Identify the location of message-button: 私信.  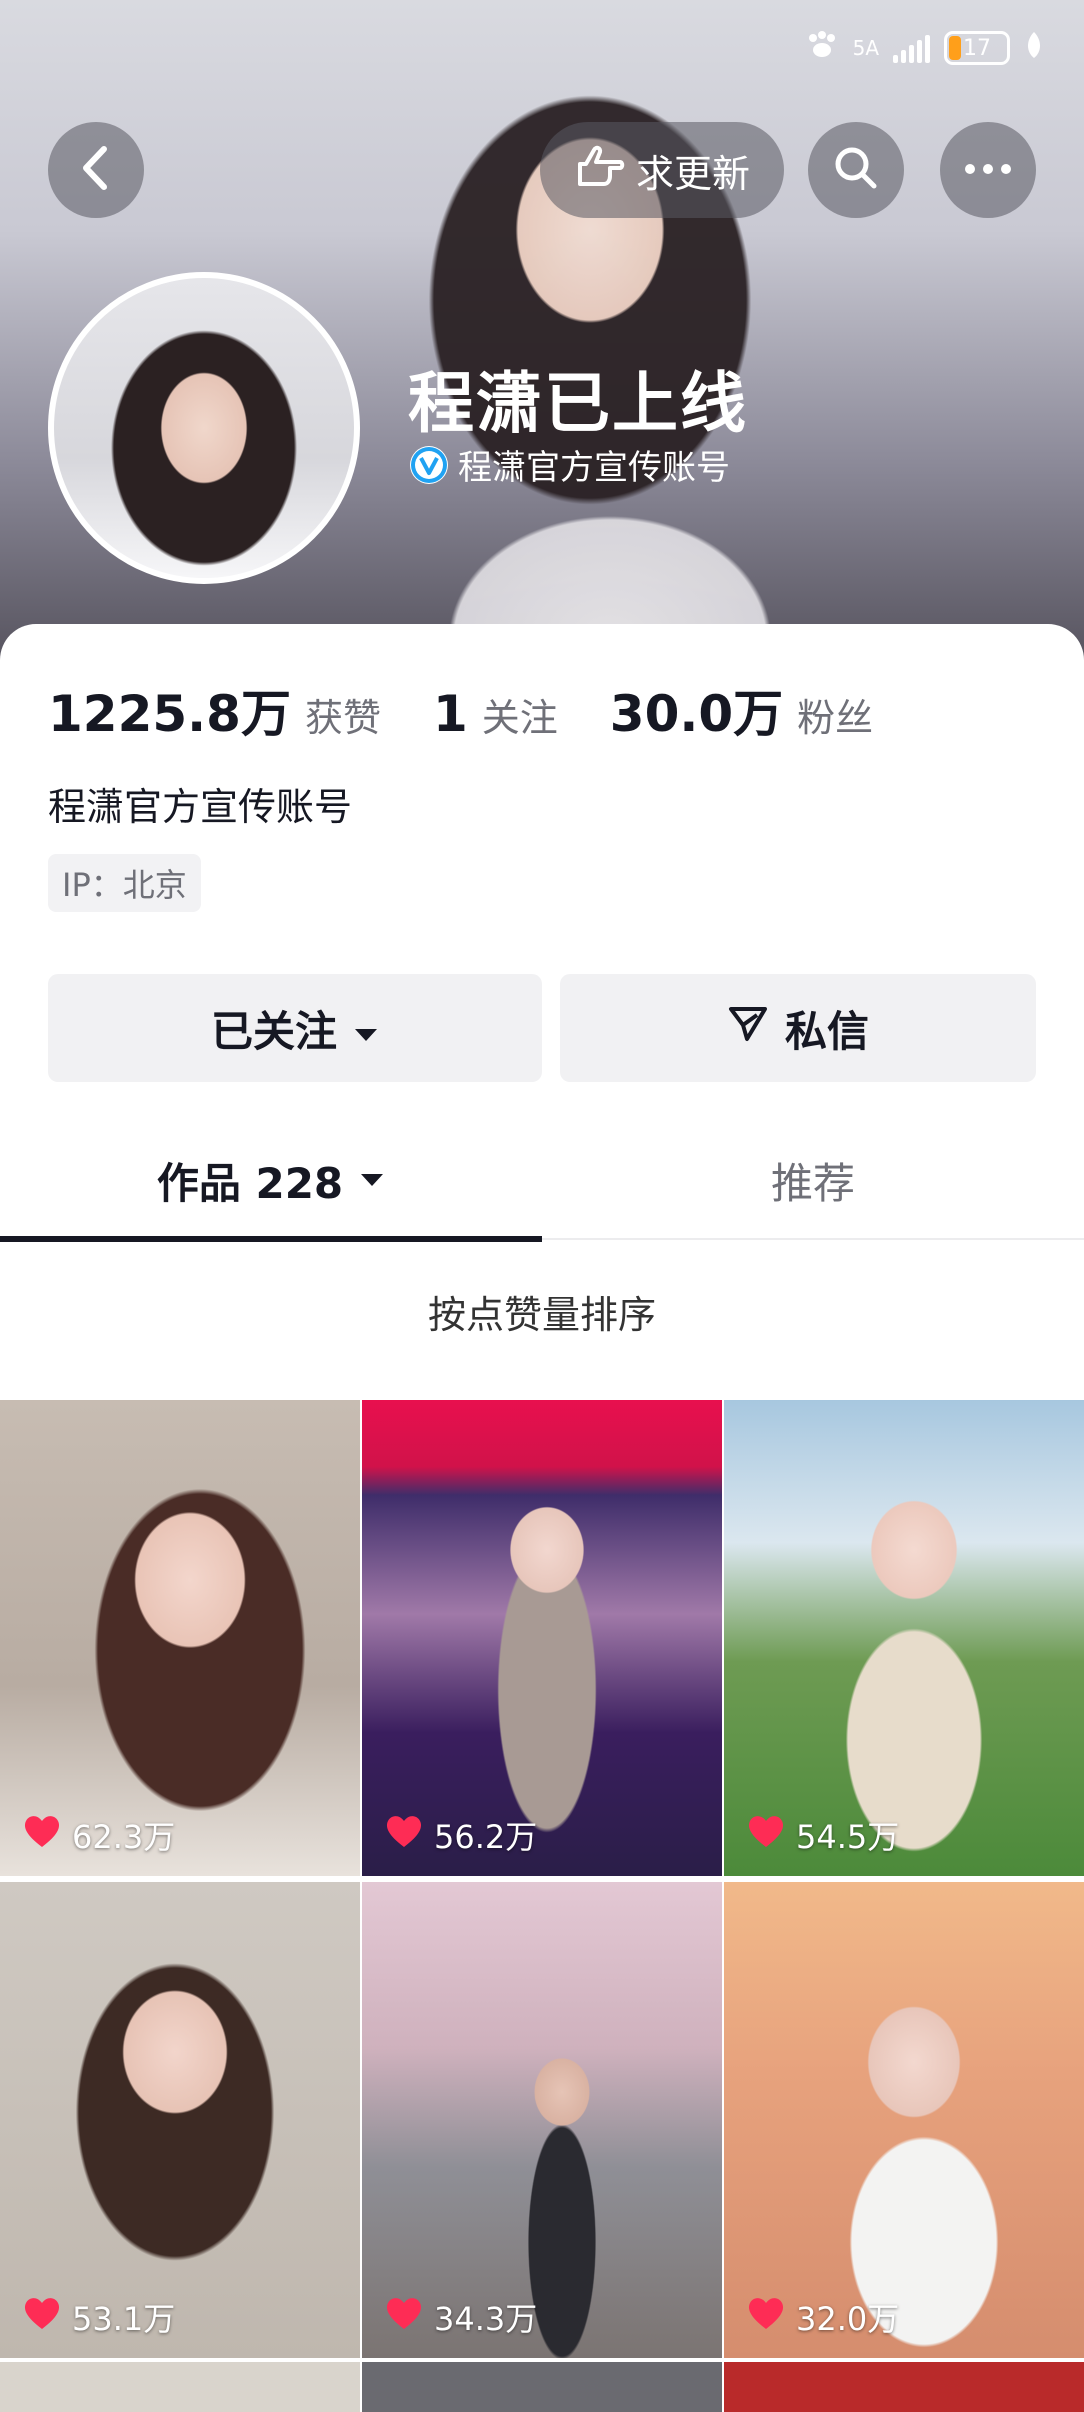
(798, 1028).